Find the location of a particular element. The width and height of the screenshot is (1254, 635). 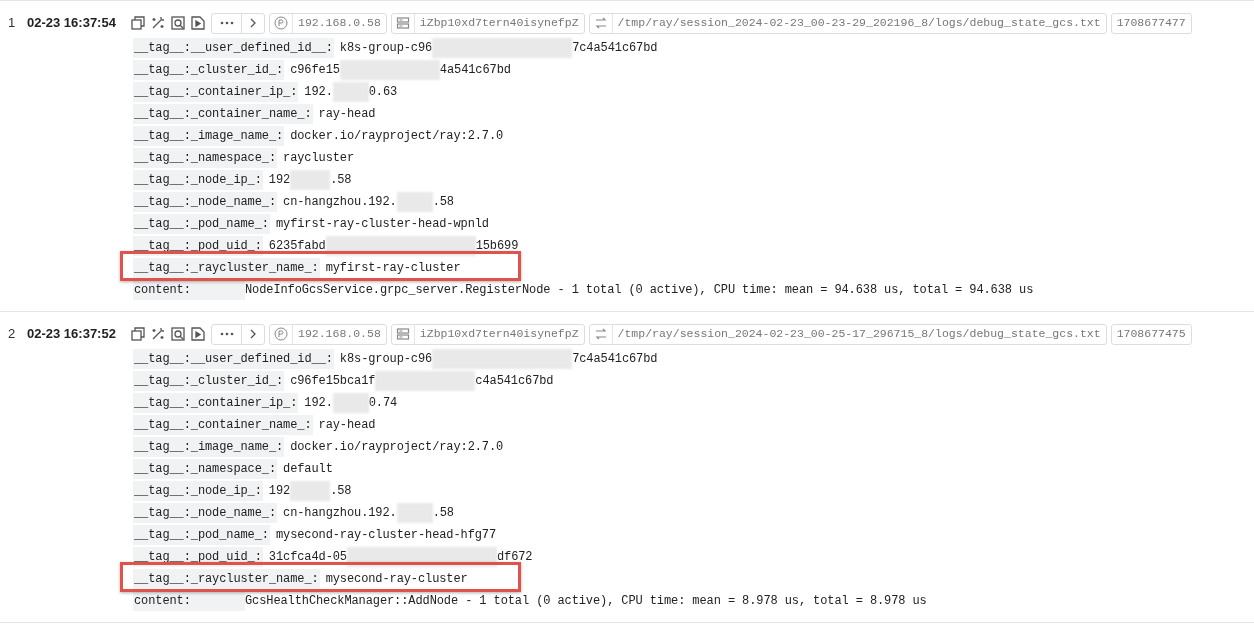

tag-chip: /tmp/ray/session_2024-02-23_00-25-17_296715_8/logs/debug_state_gcs.txt is located at coordinates (847, 334).